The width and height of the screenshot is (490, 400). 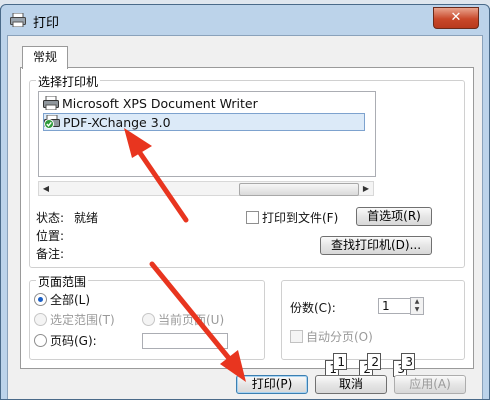 I want to click on scroll-left-icon: ◀, so click(x=46, y=188).